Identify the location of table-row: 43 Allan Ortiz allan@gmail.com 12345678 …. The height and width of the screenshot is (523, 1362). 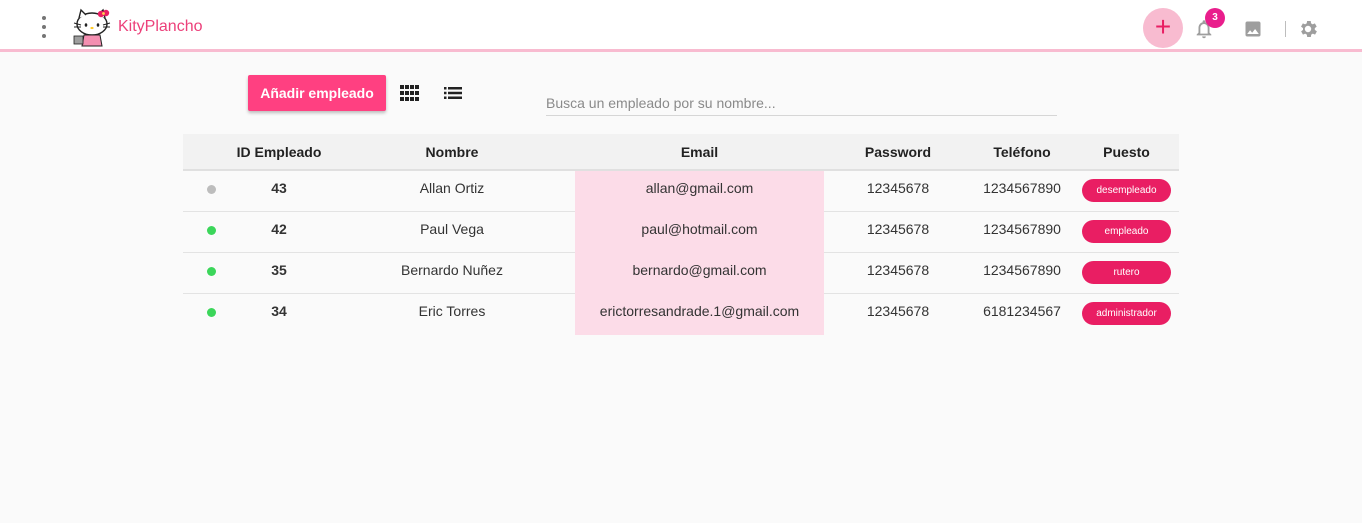
(681, 191).